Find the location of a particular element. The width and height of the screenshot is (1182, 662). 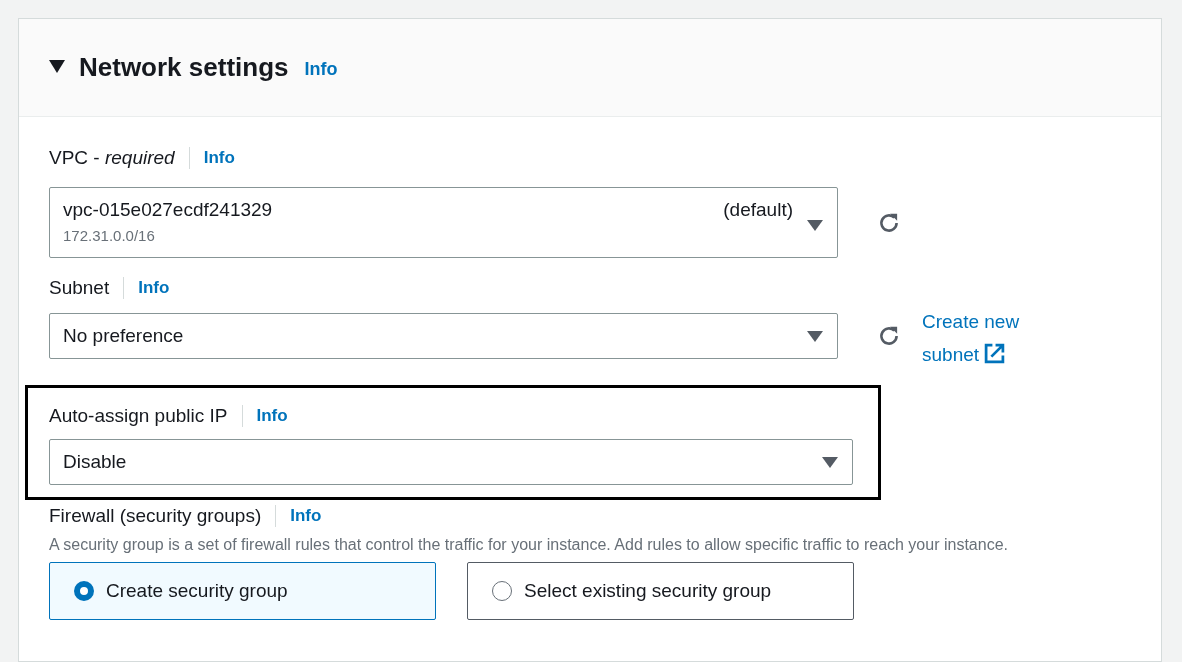

external-link-icon is located at coordinates (995, 353).